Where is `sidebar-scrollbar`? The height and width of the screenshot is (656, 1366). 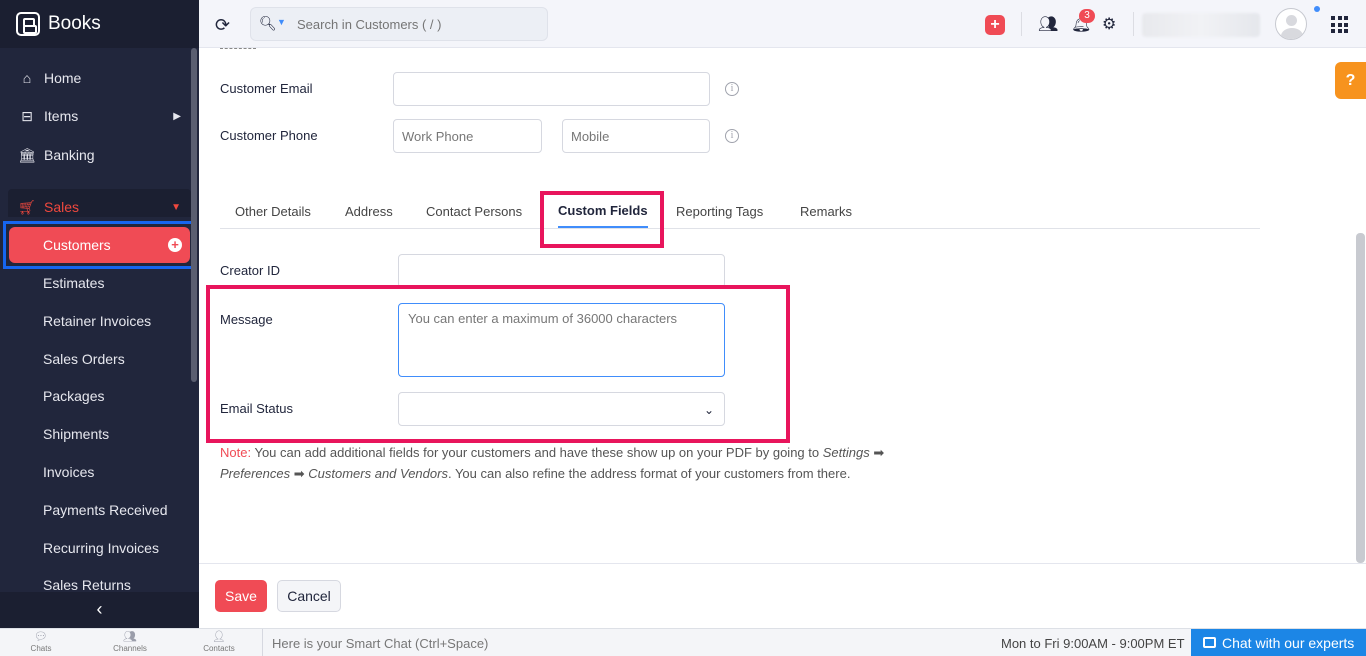 sidebar-scrollbar is located at coordinates (194, 215).